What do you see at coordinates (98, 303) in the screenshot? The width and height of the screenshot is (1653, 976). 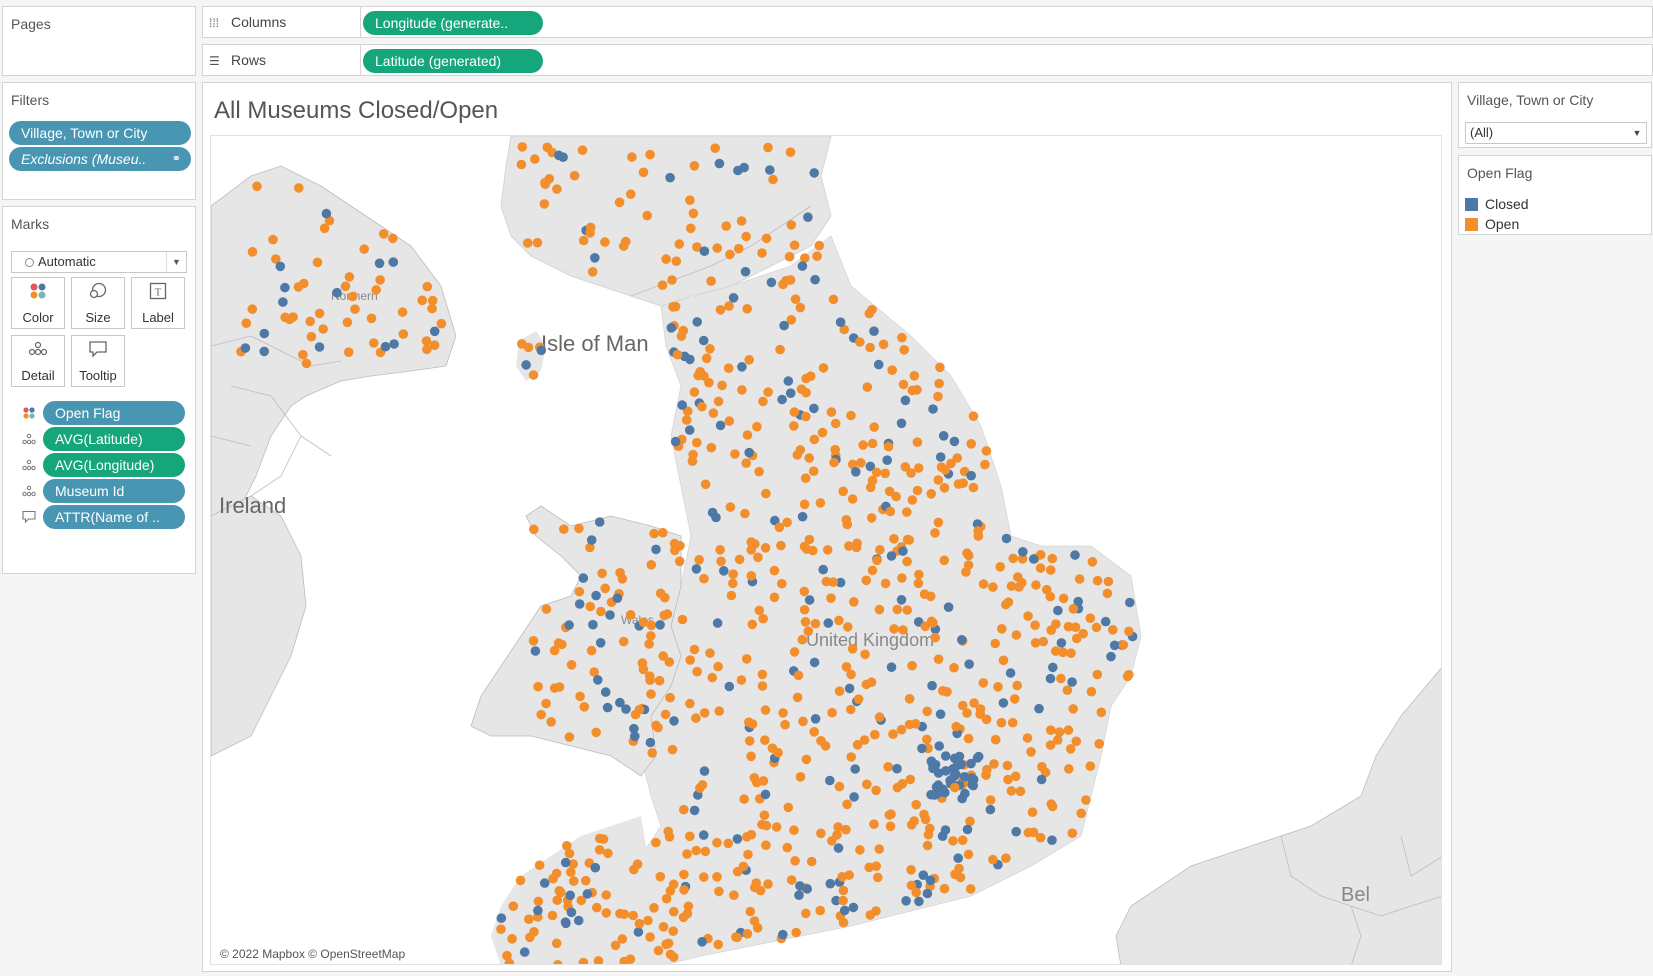 I see `size-button: Size` at bounding box center [98, 303].